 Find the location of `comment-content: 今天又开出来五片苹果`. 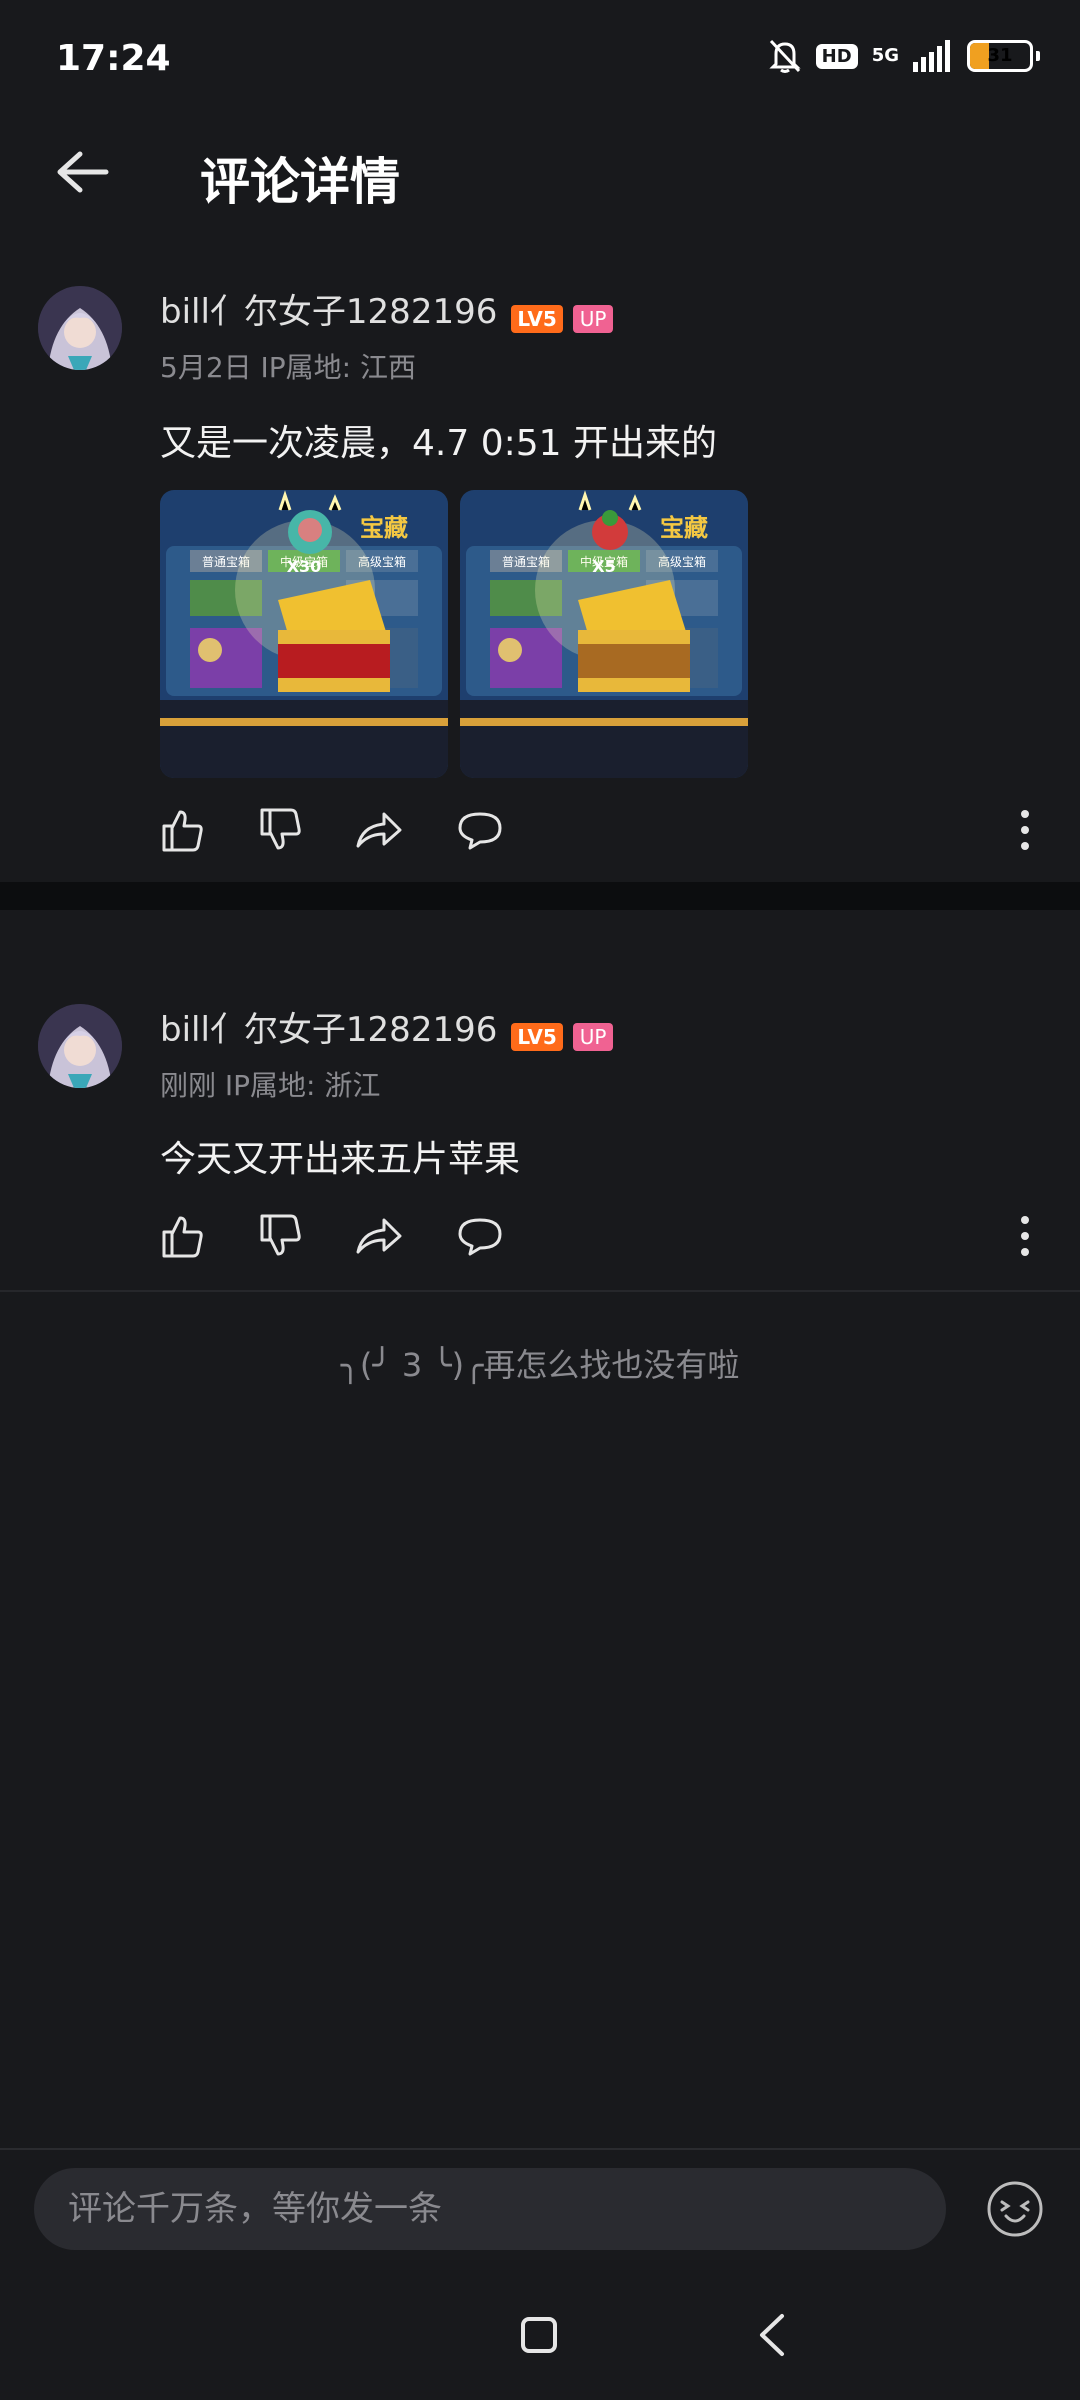

comment-content: 今天又开出来五片苹果 is located at coordinates (340, 1159).